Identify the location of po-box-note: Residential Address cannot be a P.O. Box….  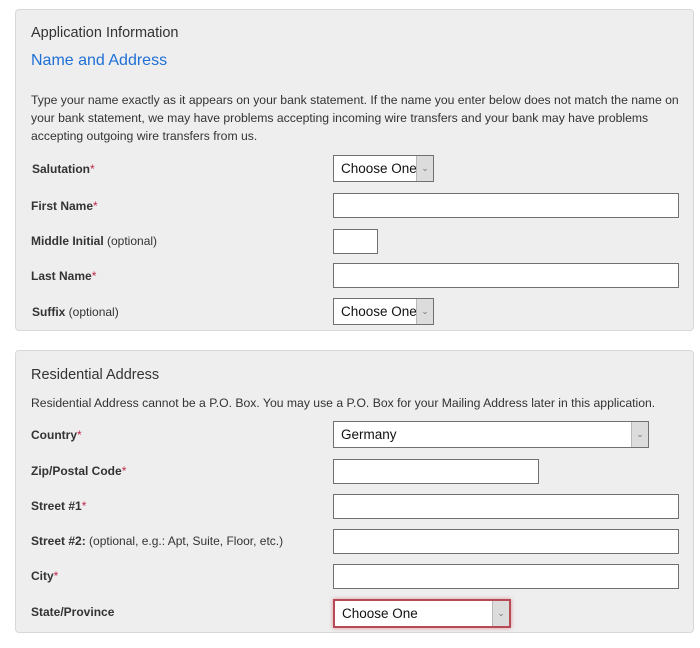
(343, 403).